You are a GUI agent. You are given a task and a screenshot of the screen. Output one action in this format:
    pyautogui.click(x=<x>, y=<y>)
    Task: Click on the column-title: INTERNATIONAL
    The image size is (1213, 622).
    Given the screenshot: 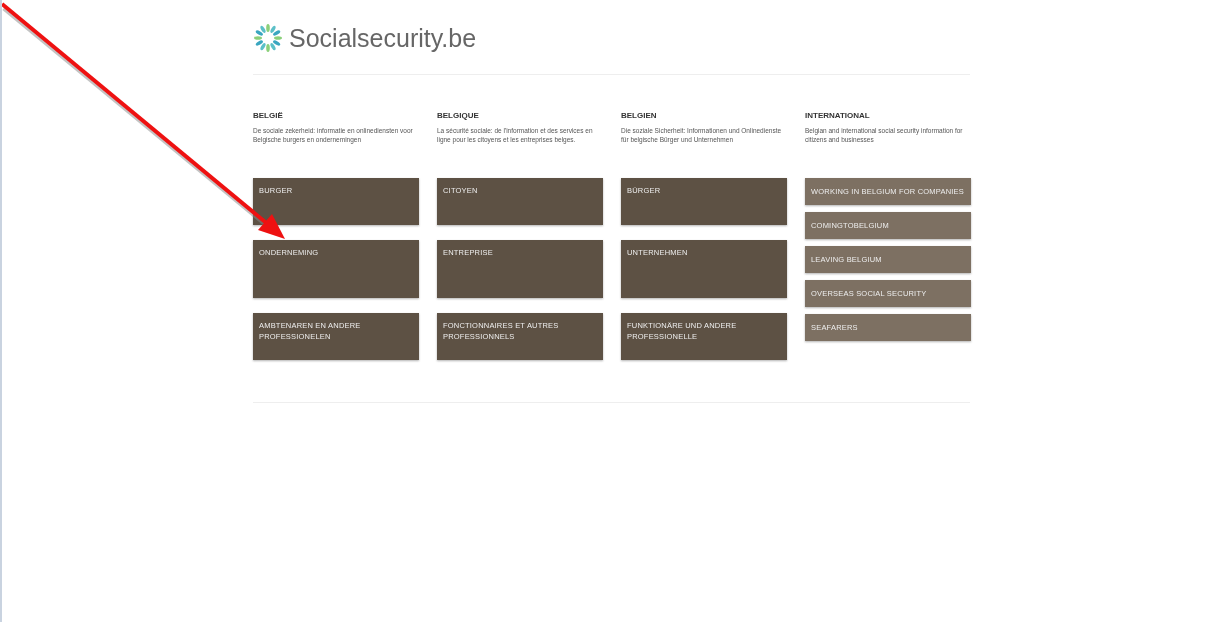 What is the action you would take?
    pyautogui.click(x=838, y=115)
    